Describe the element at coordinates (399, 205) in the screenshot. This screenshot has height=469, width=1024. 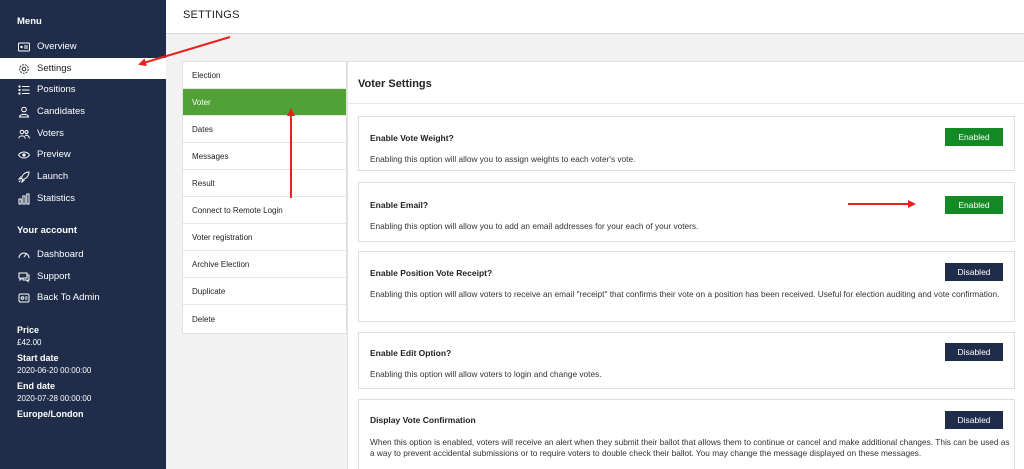
I see `setting-title: Enable Email?` at that location.